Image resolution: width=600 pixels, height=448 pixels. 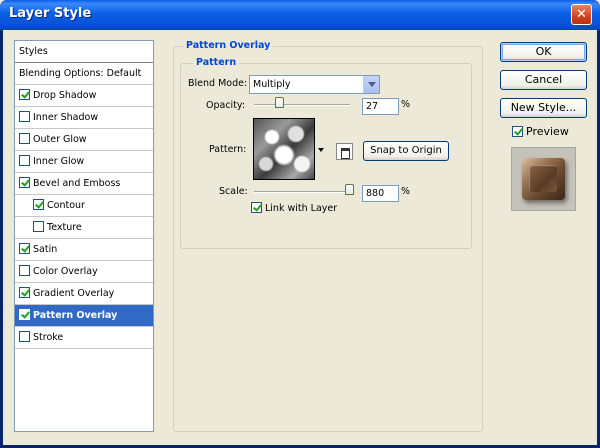 What do you see at coordinates (45, 249) in the screenshot?
I see `styles-list-item-label: Satin` at bounding box center [45, 249].